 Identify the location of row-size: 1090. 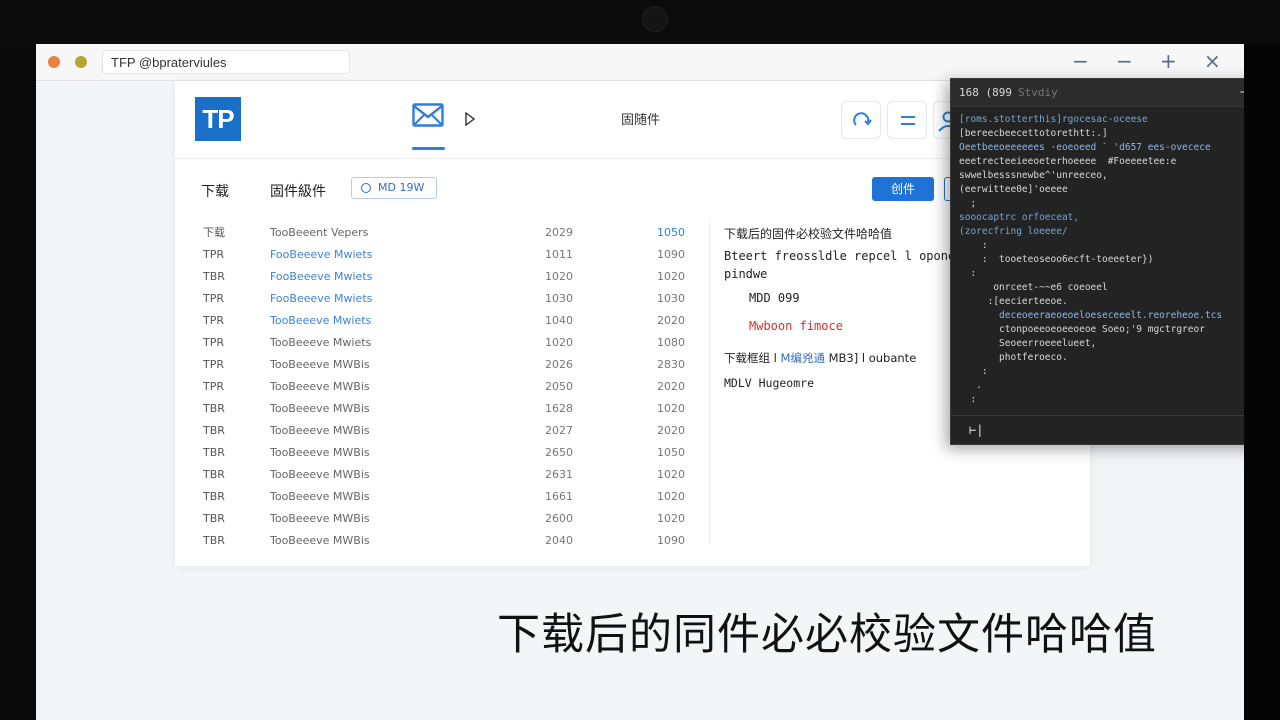
(671, 540).